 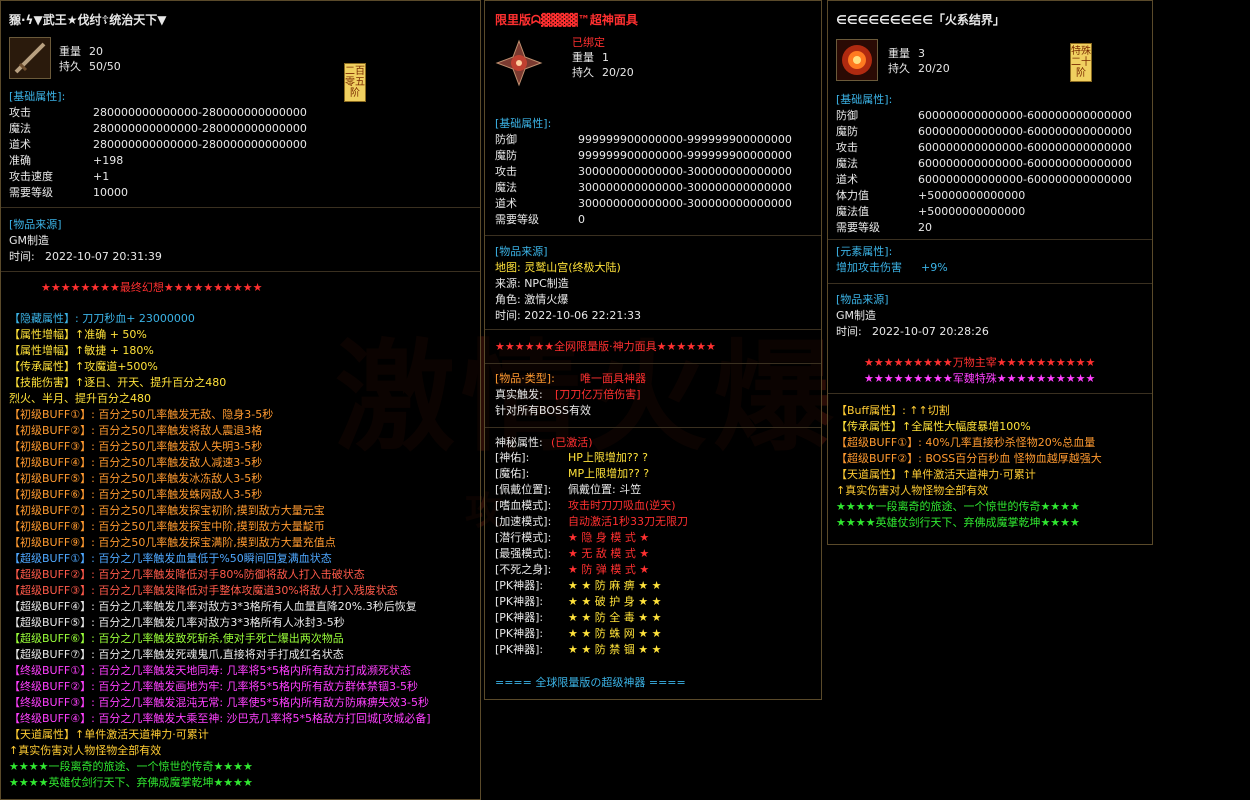 What do you see at coordinates (203, 590) in the screenshot?
I see `effect-line: 【超级BUFF③】: 百分之几率触发降低对手整体攻魔道30%将敌人打入残废状态` at bounding box center [203, 590].